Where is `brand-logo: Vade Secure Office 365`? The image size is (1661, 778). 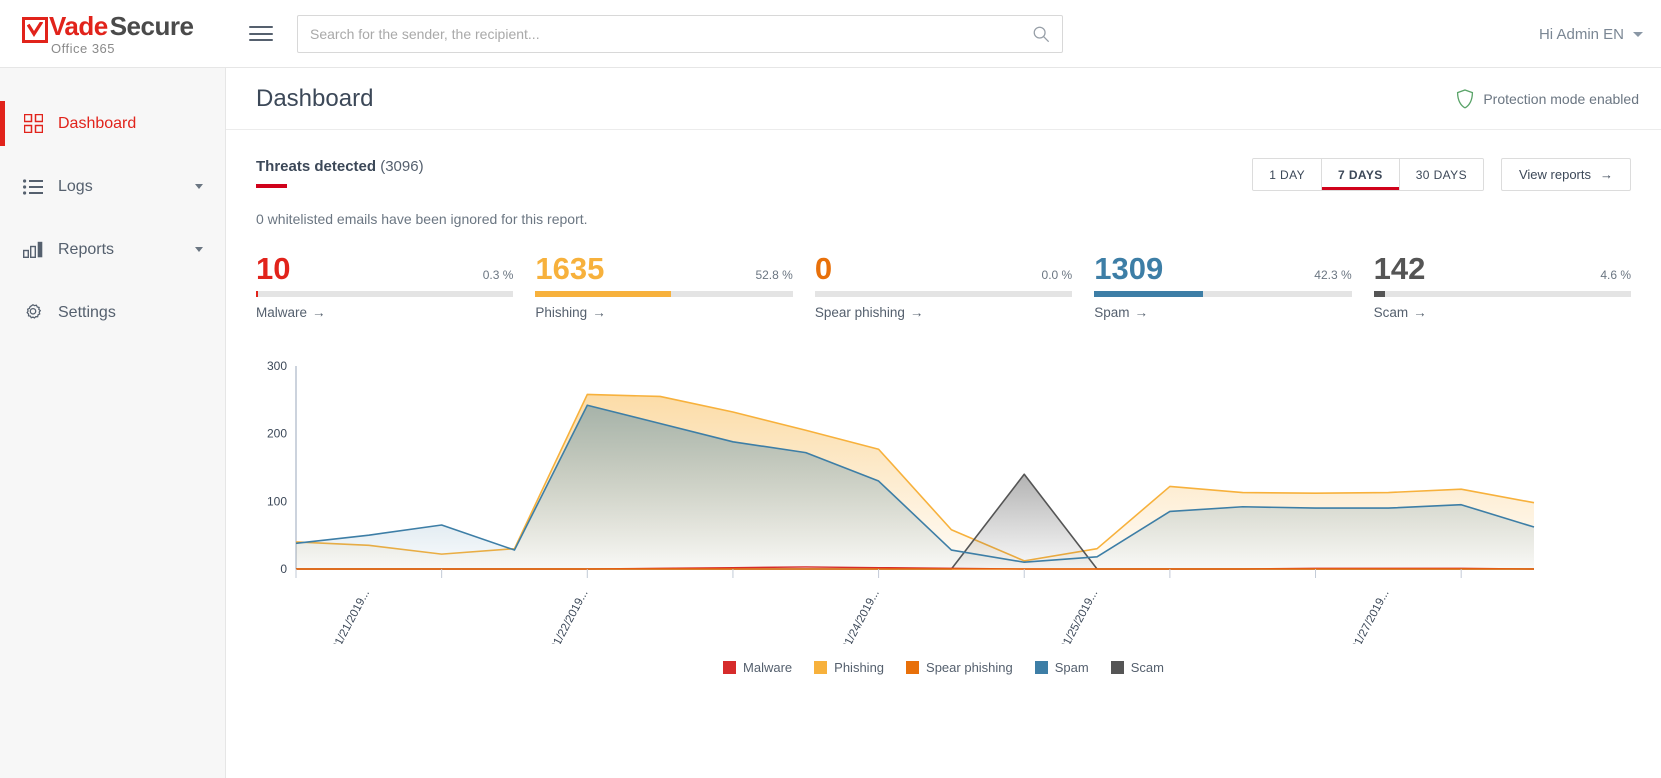
brand-logo: Vade Secure Office 365 is located at coordinates (119, 34).